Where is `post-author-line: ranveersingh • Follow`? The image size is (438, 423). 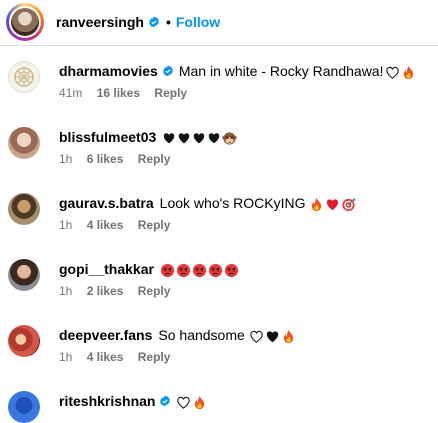 post-author-line: ranveersingh • Follow is located at coordinates (138, 22).